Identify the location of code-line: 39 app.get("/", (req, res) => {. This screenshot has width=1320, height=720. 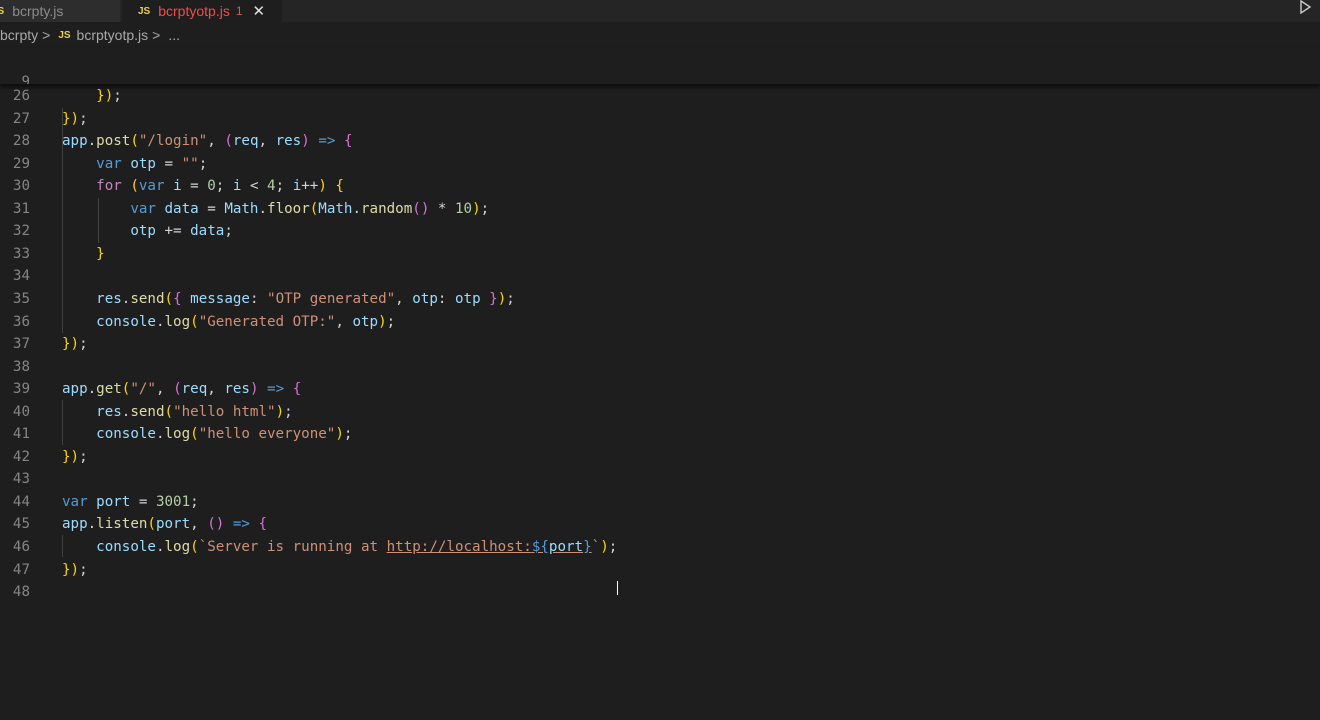
(660, 389).